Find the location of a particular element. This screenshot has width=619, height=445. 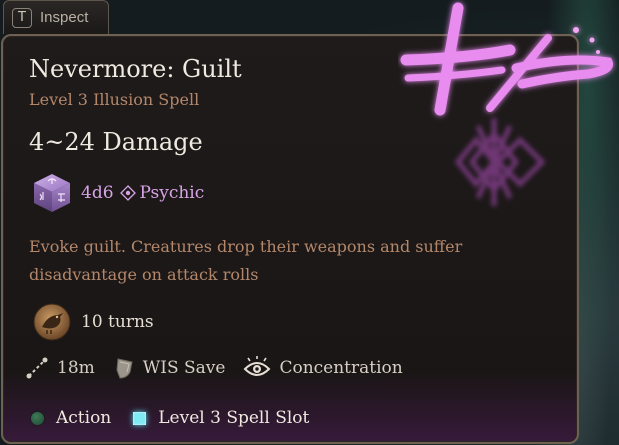

action-dot-icon is located at coordinates (37, 418).